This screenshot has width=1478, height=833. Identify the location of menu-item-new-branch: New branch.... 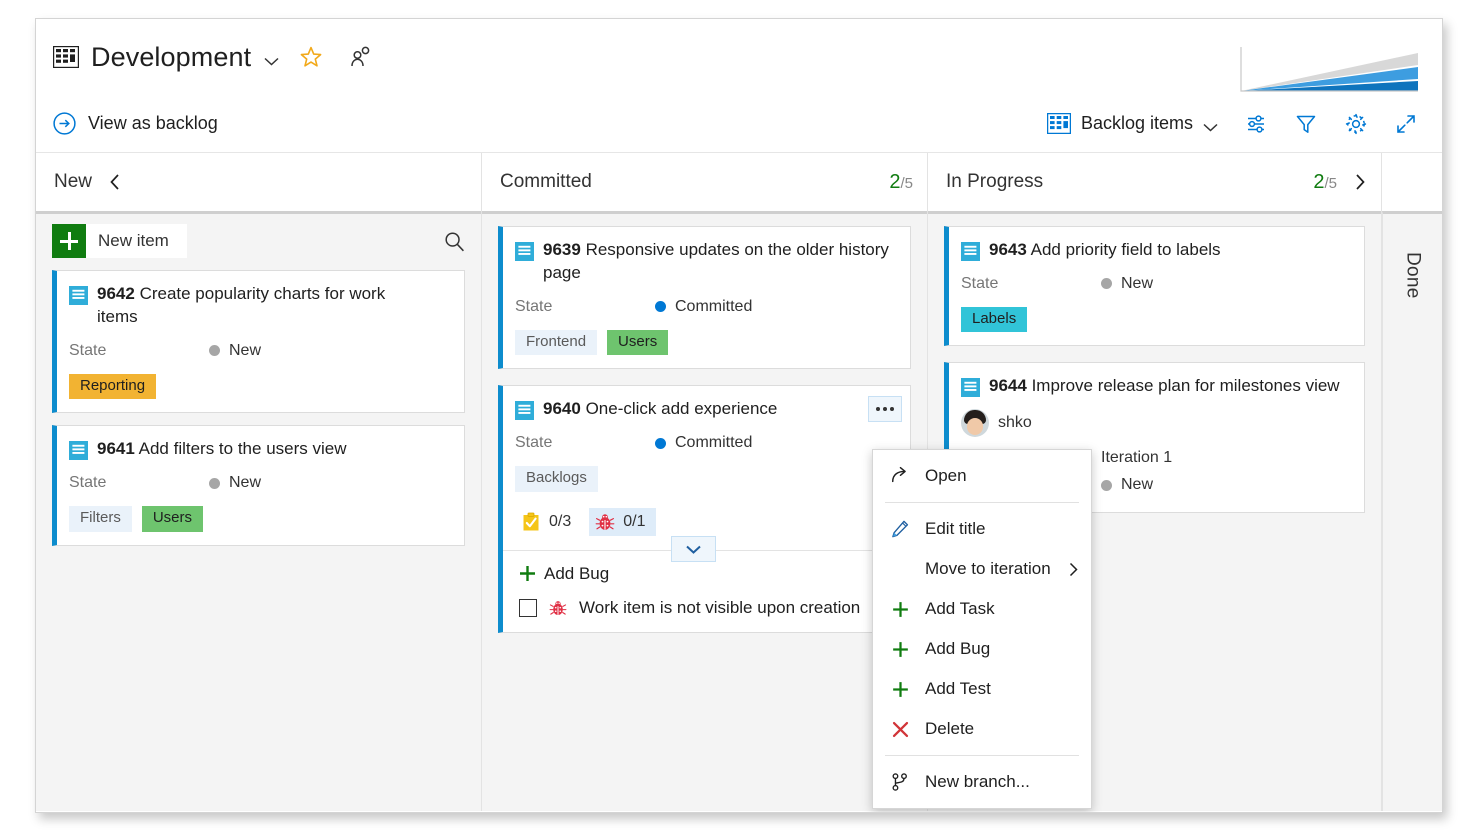
(982, 782).